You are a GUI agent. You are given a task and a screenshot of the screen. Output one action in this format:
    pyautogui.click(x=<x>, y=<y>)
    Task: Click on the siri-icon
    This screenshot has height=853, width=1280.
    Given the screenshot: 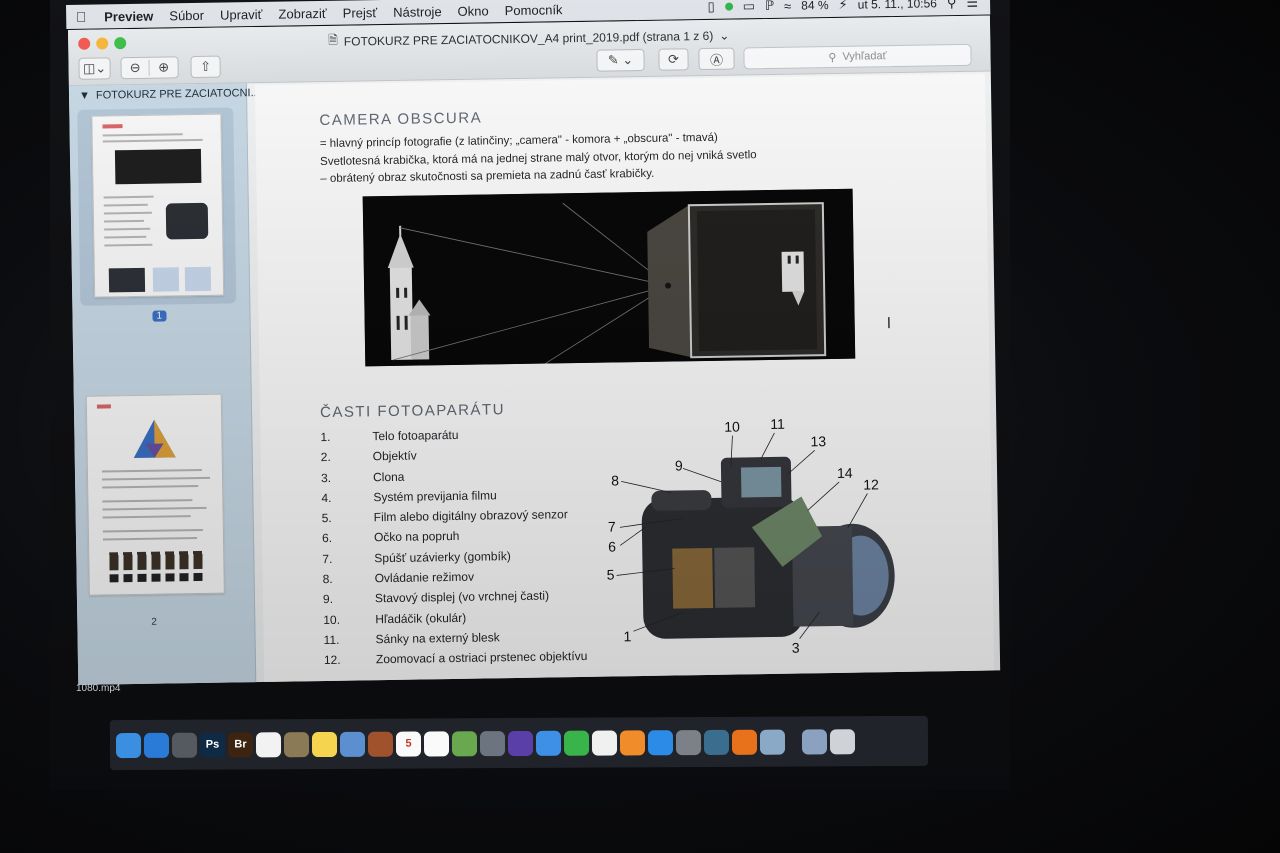 What is the action you would take?
    pyautogui.click(x=520, y=743)
    